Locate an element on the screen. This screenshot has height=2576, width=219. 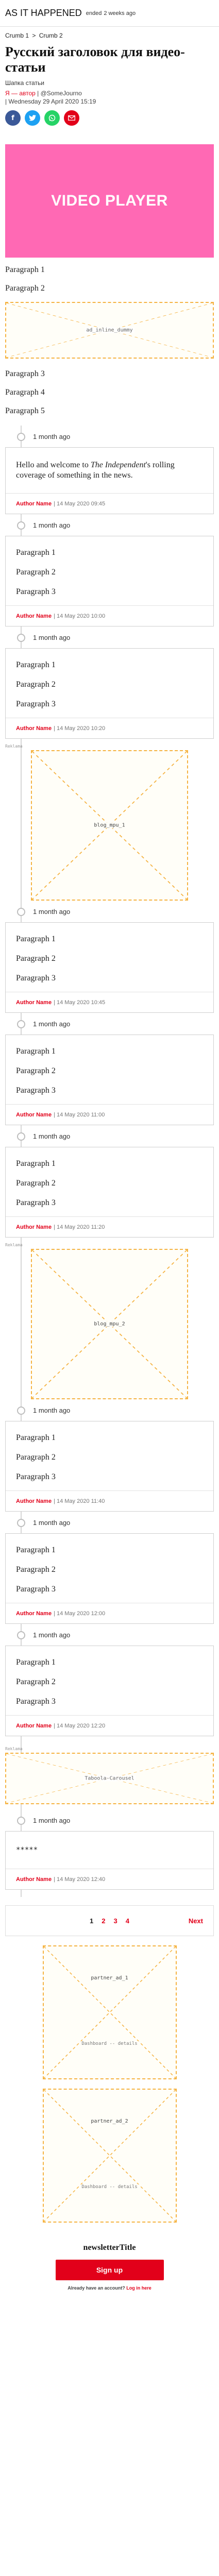
blog-ad-slot: Reklama blog_mpu_2 is located at coordinates (109, 1321).